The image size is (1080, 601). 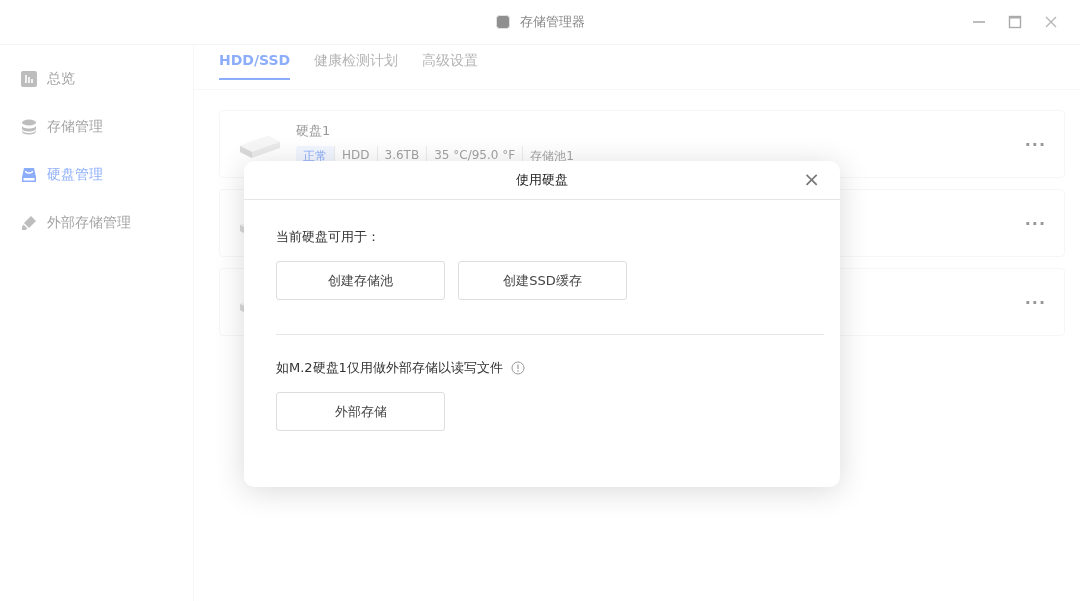 I want to click on option-button: 外部存储, so click(x=360, y=411).